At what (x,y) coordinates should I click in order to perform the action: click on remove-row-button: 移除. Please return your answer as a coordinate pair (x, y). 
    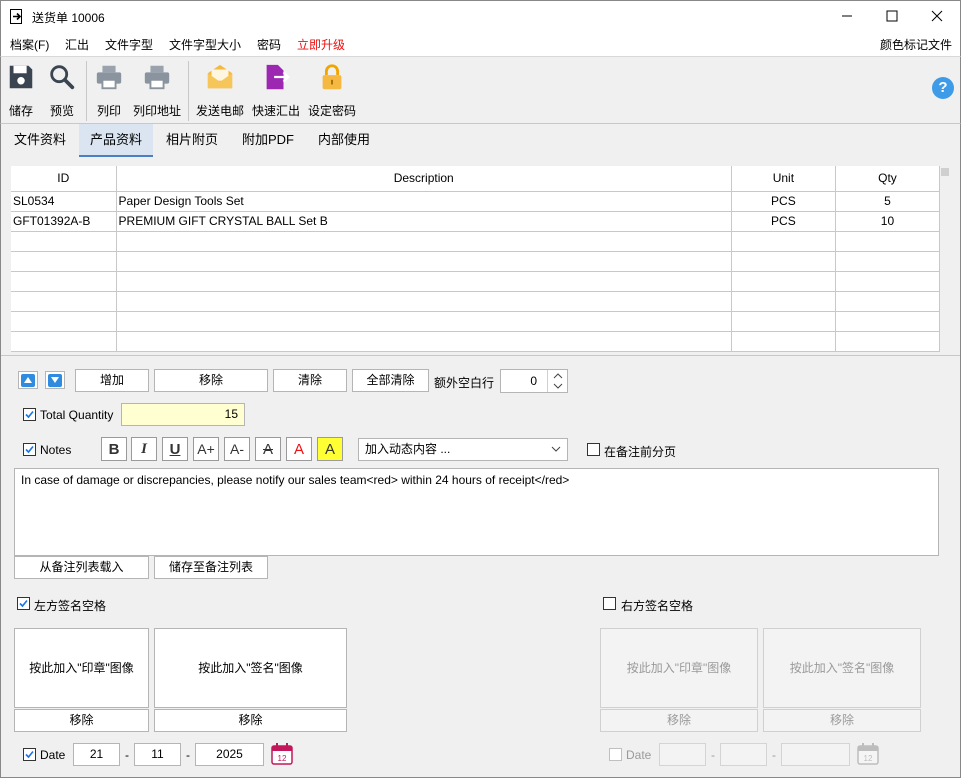
    Looking at the image, I should click on (211, 380).